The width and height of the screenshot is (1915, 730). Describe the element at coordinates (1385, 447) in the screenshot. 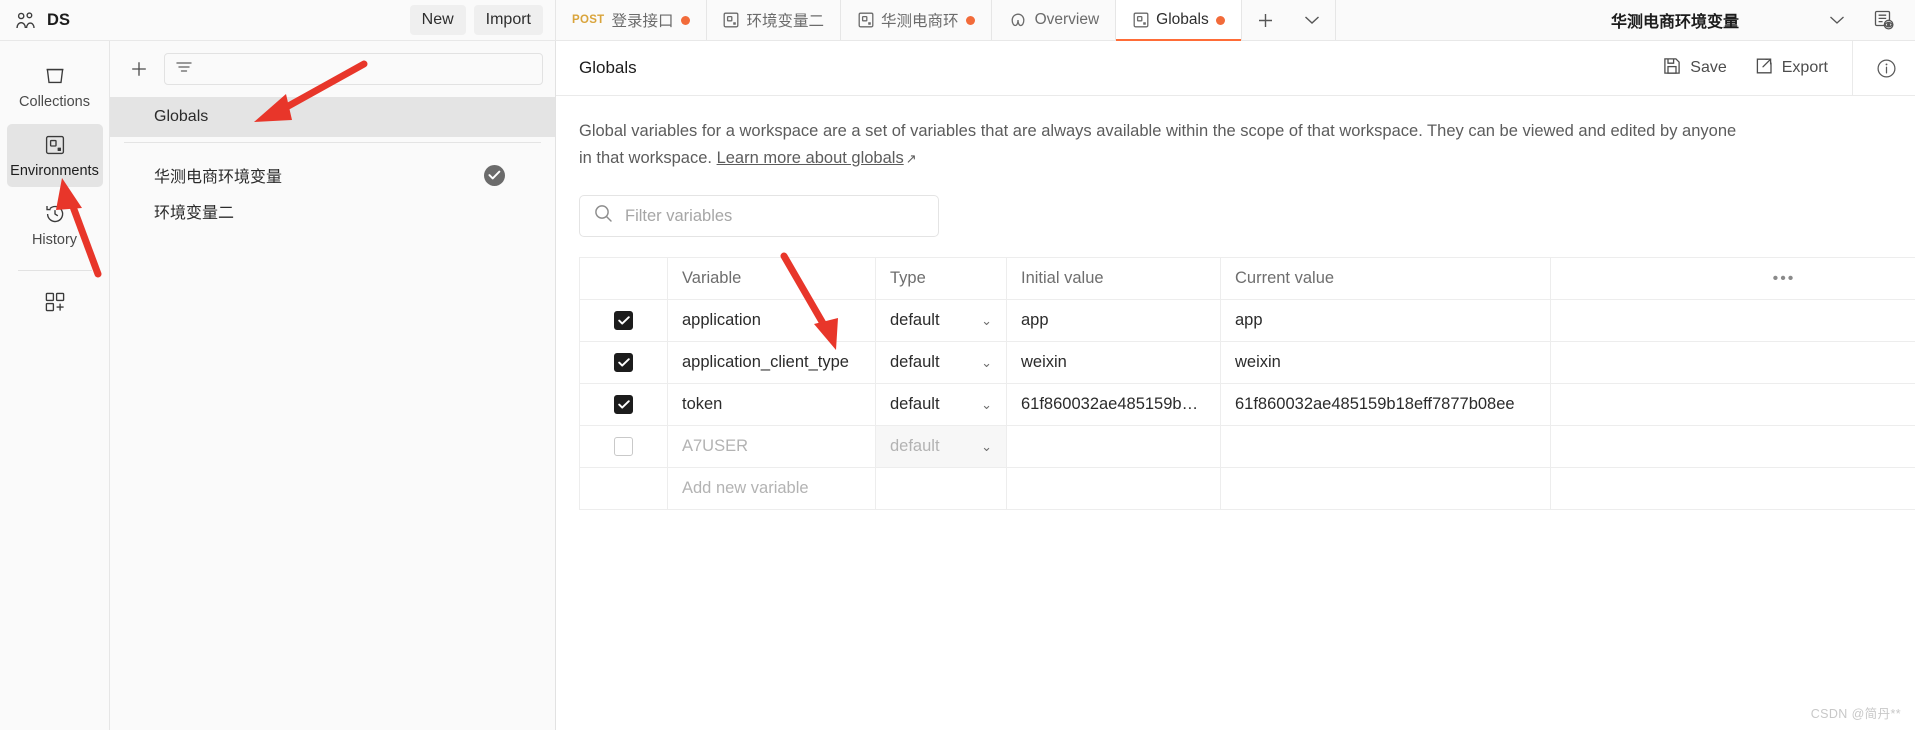

I see `cell-current-value` at that location.